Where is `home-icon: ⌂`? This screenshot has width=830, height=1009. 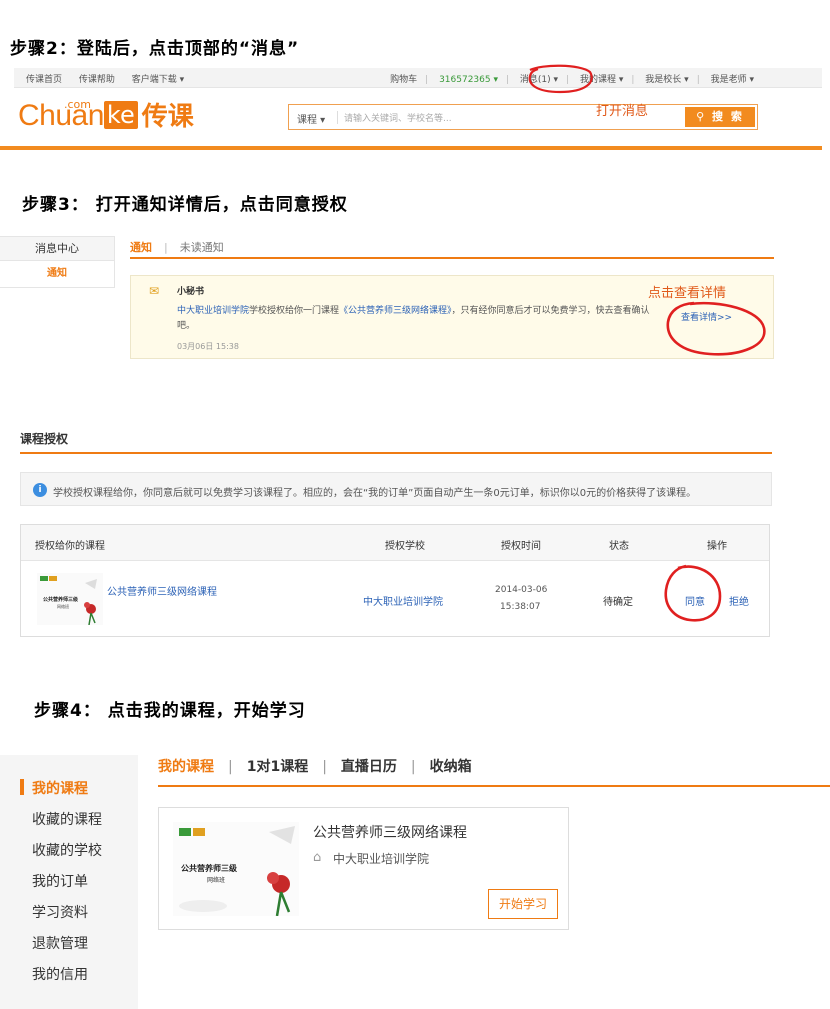
home-icon: ⌂ is located at coordinates (317, 857).